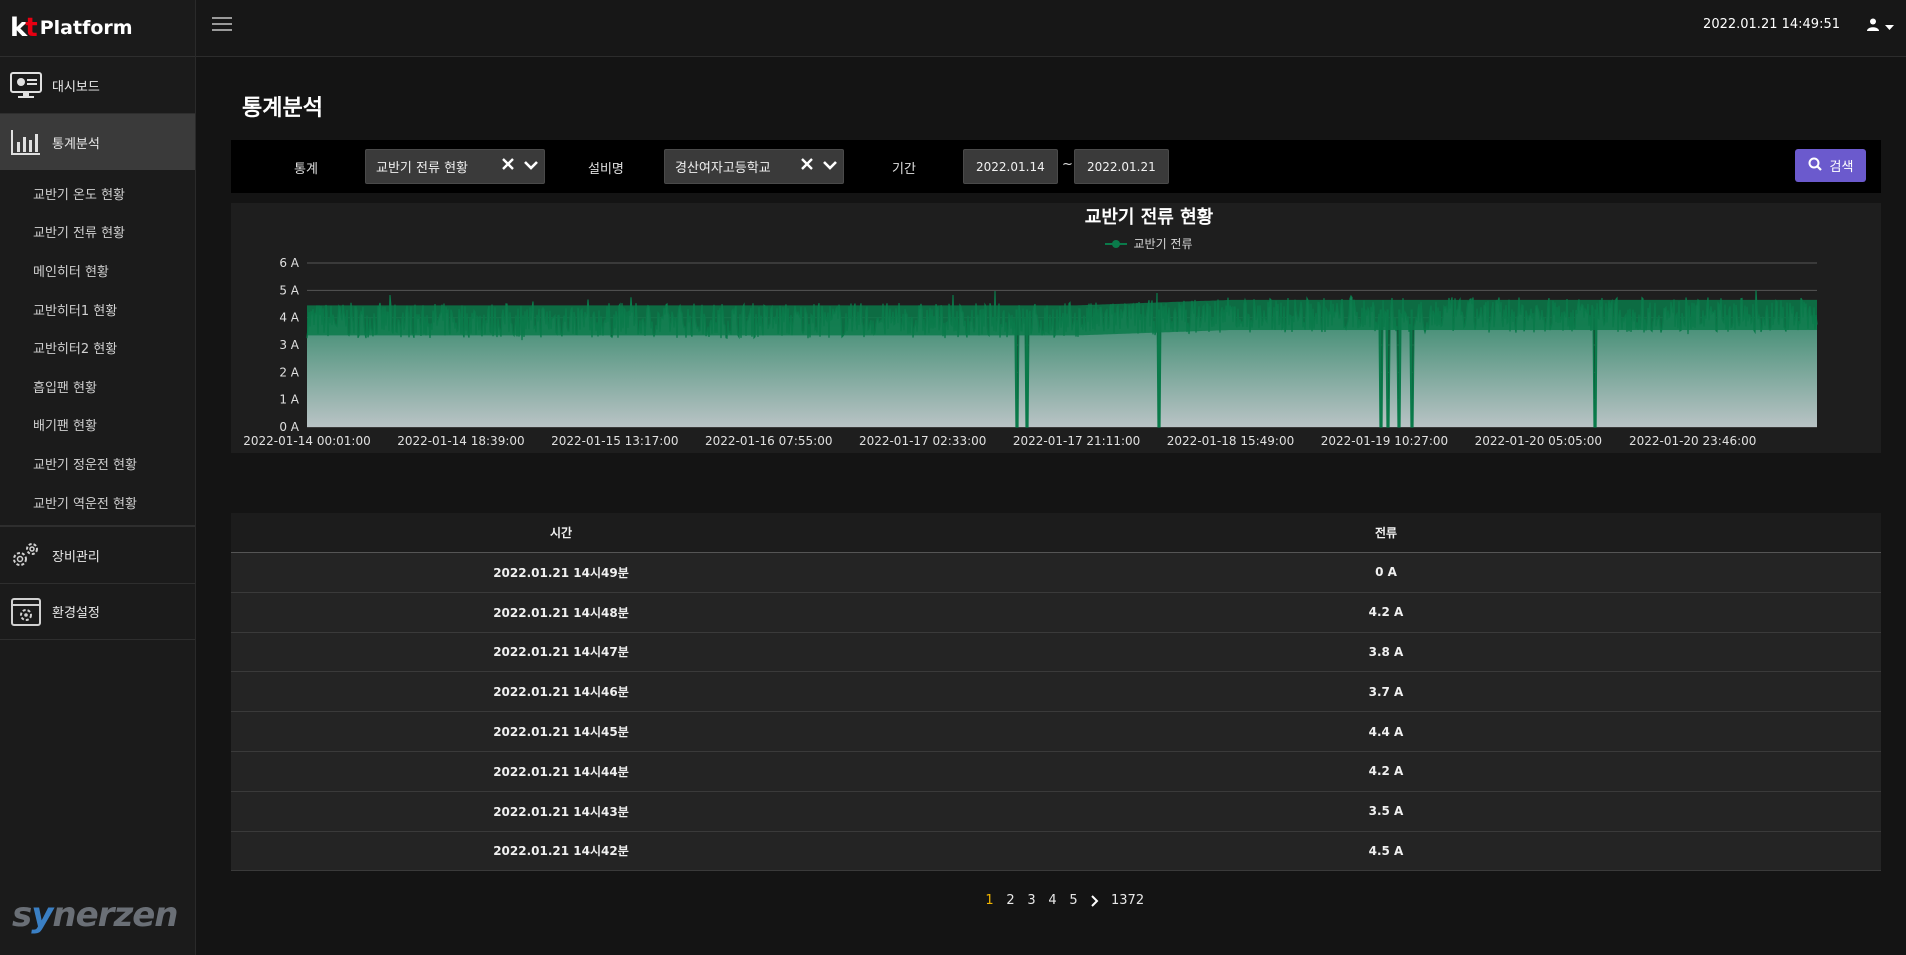 The width and height of the screenshot is (1906, 955). I want to click on synerzen-logo: synerzen, so click(95, 915).